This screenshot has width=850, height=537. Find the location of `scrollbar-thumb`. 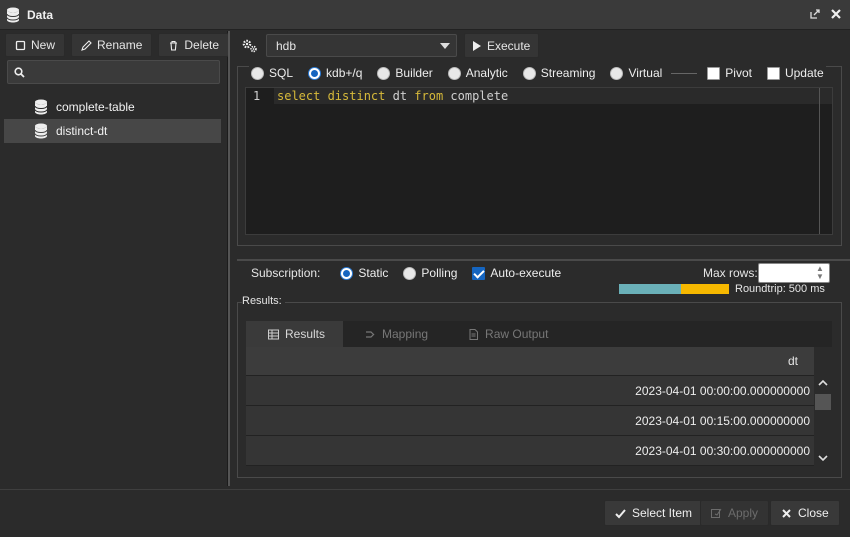

scrollbar-thumb is located at coordinates (823, 402).